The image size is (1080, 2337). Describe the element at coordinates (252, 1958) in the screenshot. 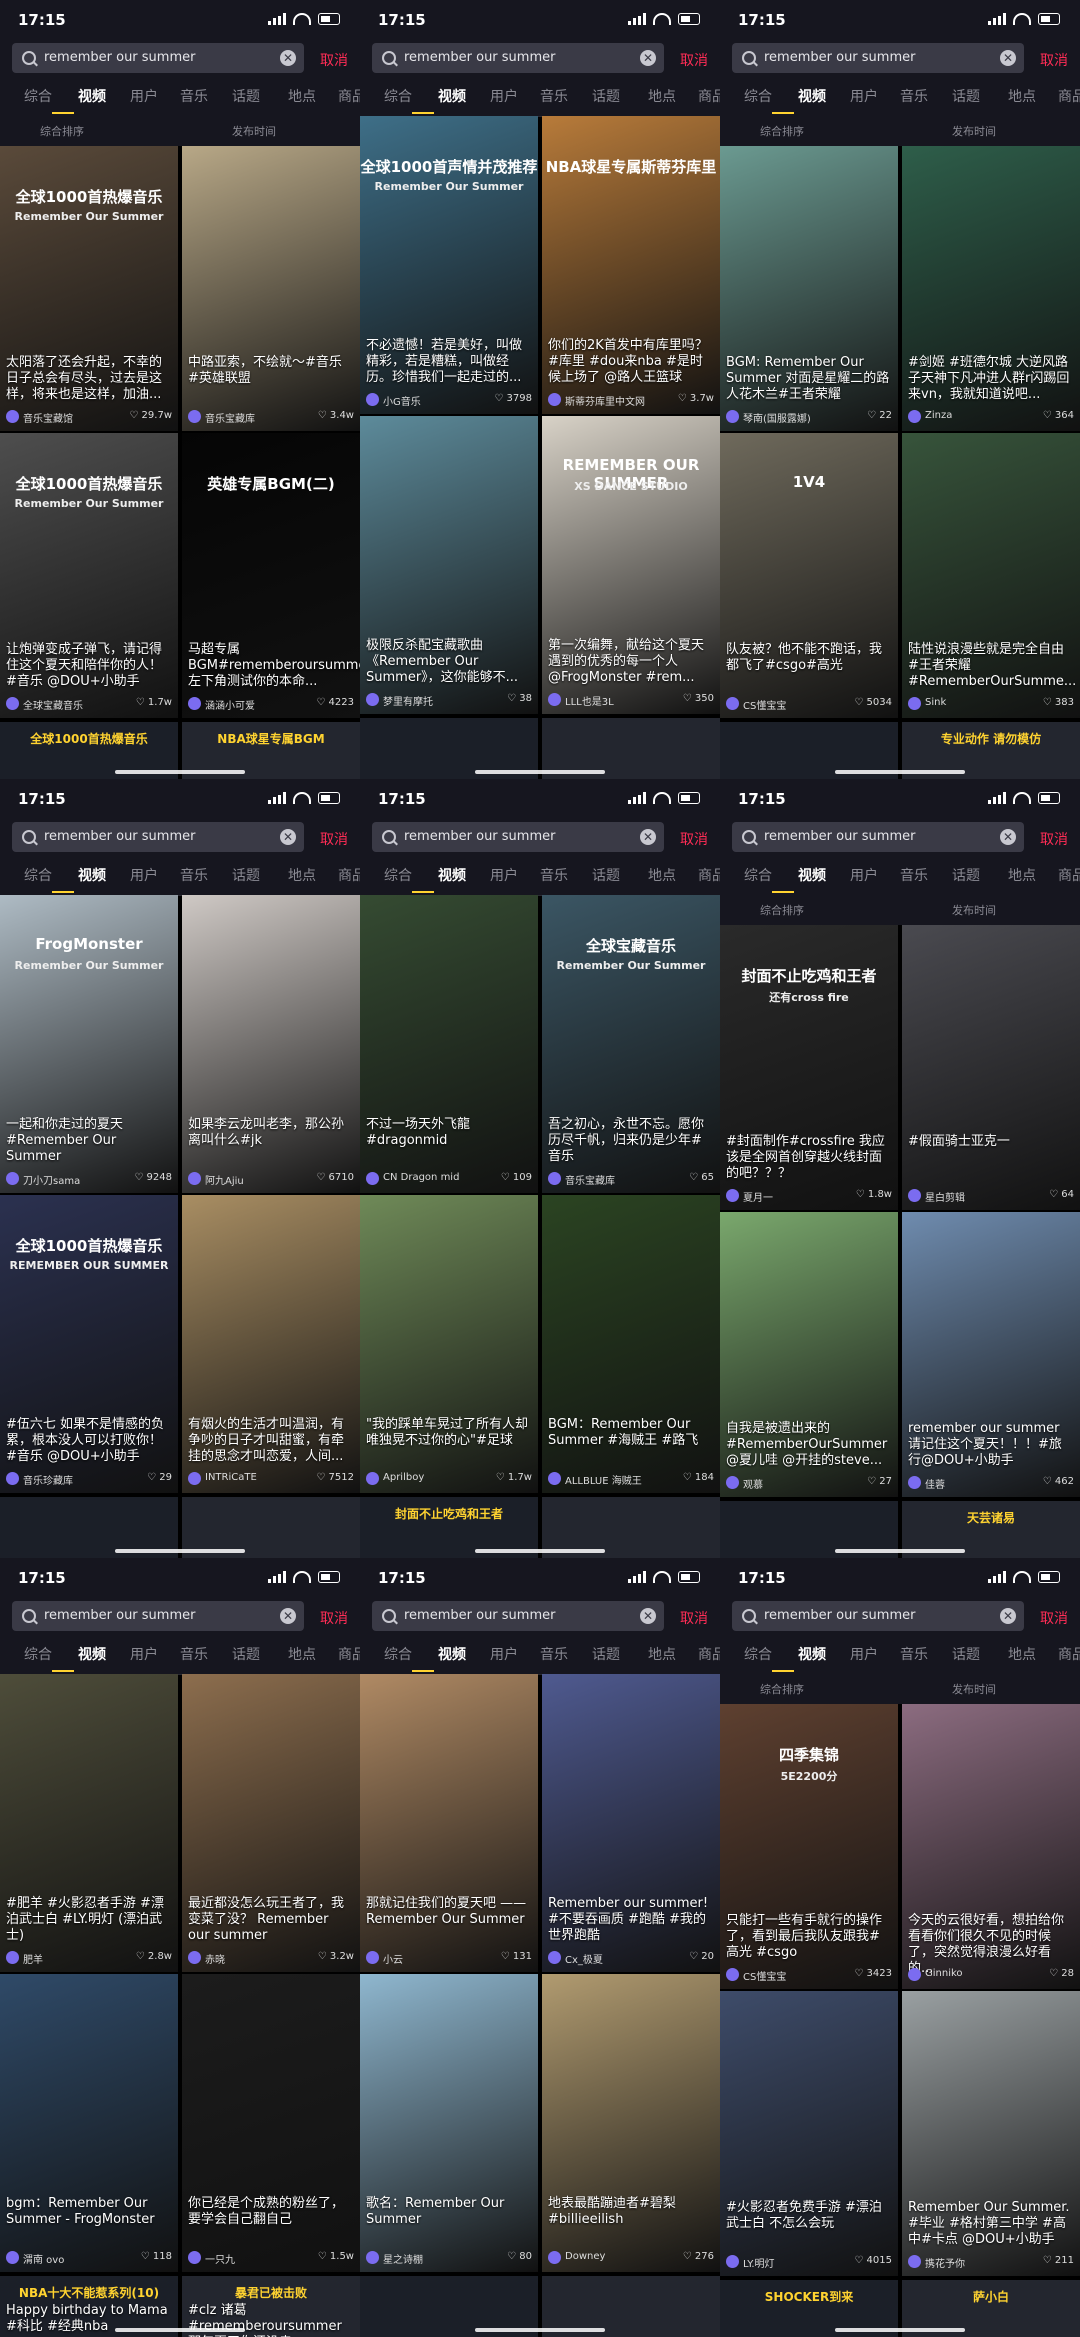

I see `author-name: 赤晓` at that location.